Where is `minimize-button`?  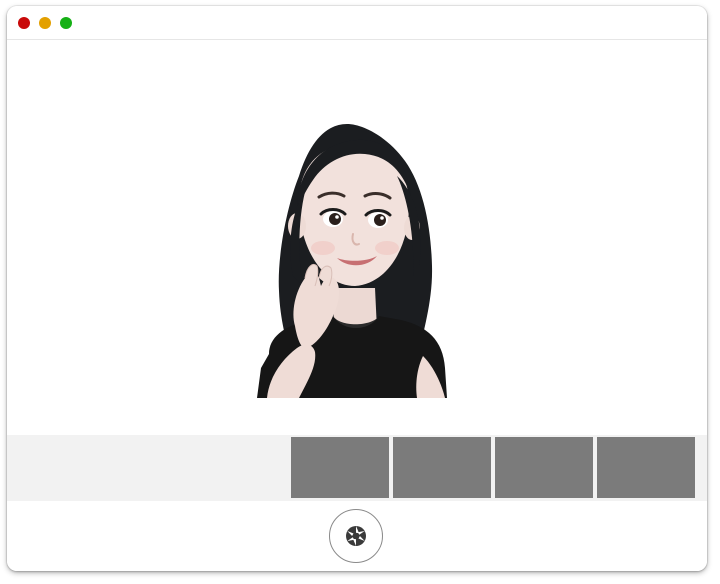 minimize-button is located at coordinates (45, 23).